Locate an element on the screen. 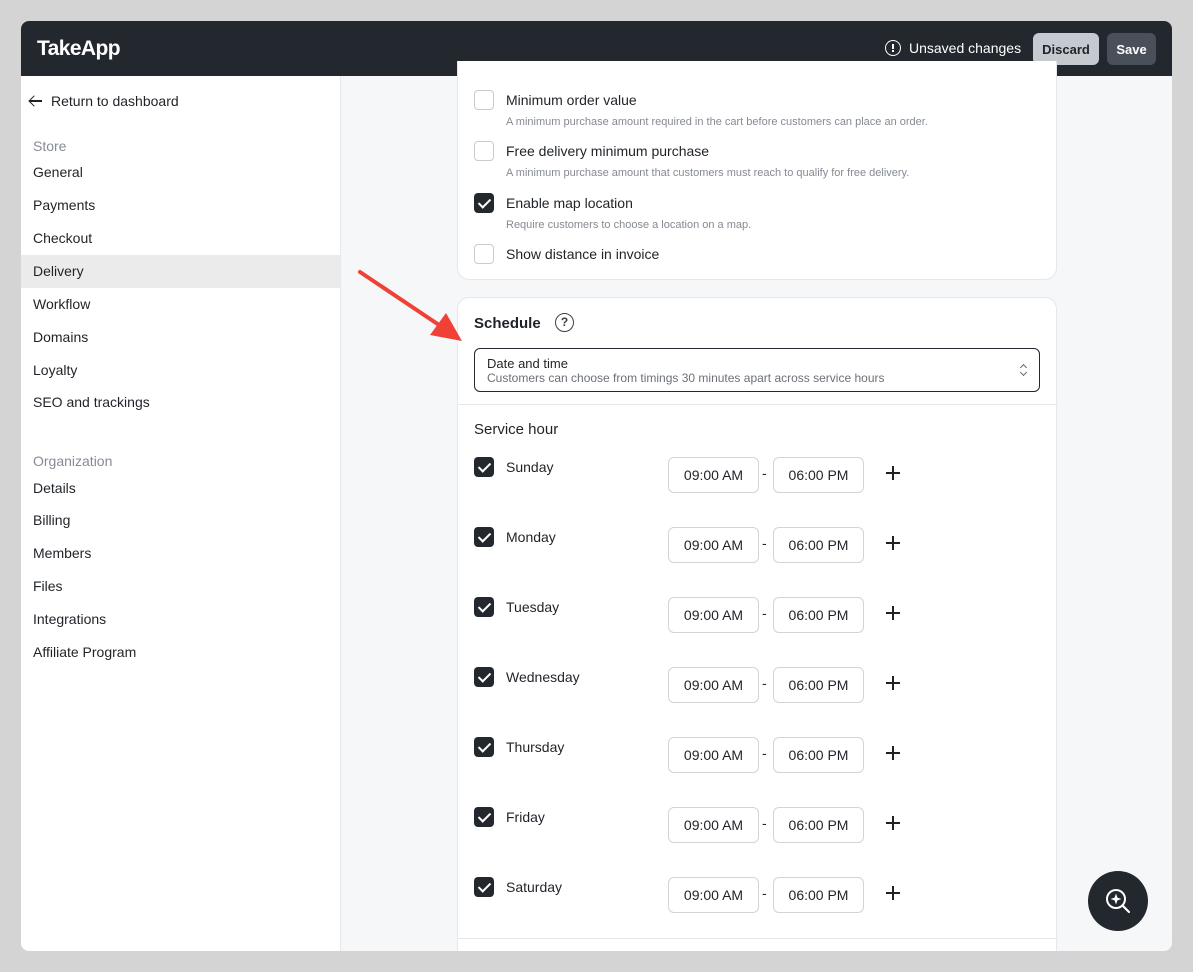 This screenshot has width=1193, height=972. monday-checkbox is located at coordinates (484, 537).